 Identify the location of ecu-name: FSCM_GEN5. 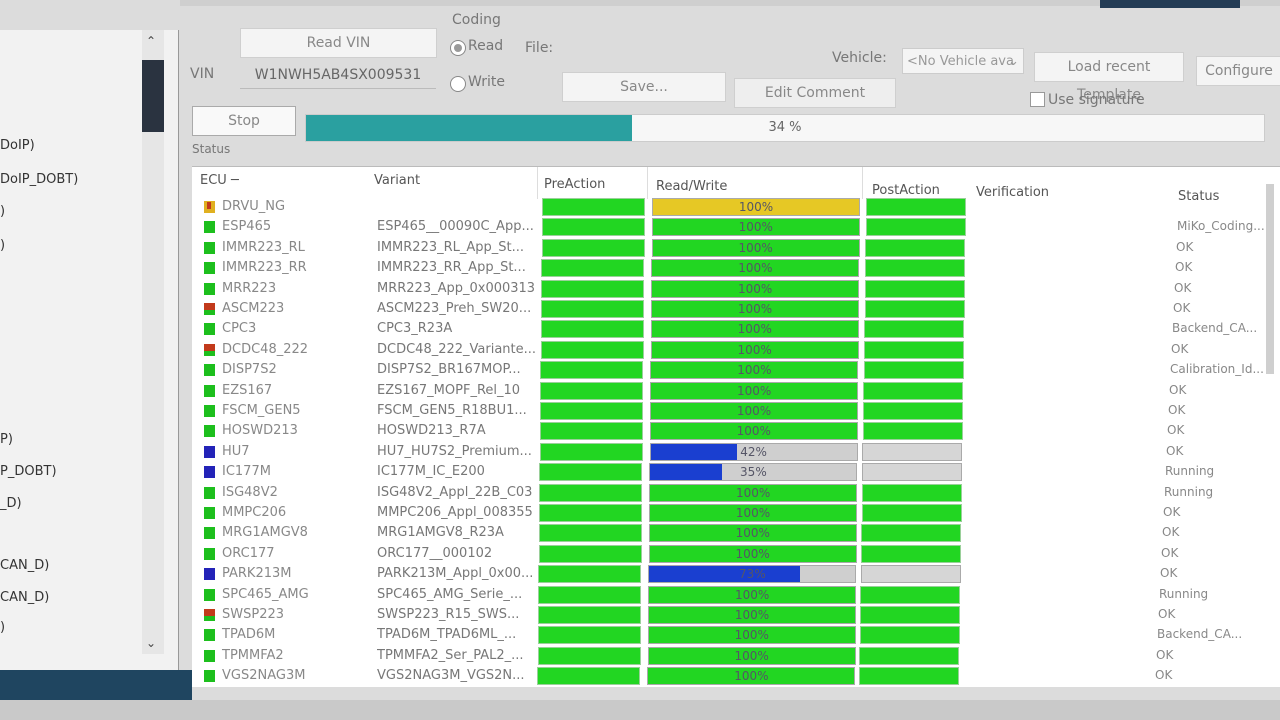
(261, 410).